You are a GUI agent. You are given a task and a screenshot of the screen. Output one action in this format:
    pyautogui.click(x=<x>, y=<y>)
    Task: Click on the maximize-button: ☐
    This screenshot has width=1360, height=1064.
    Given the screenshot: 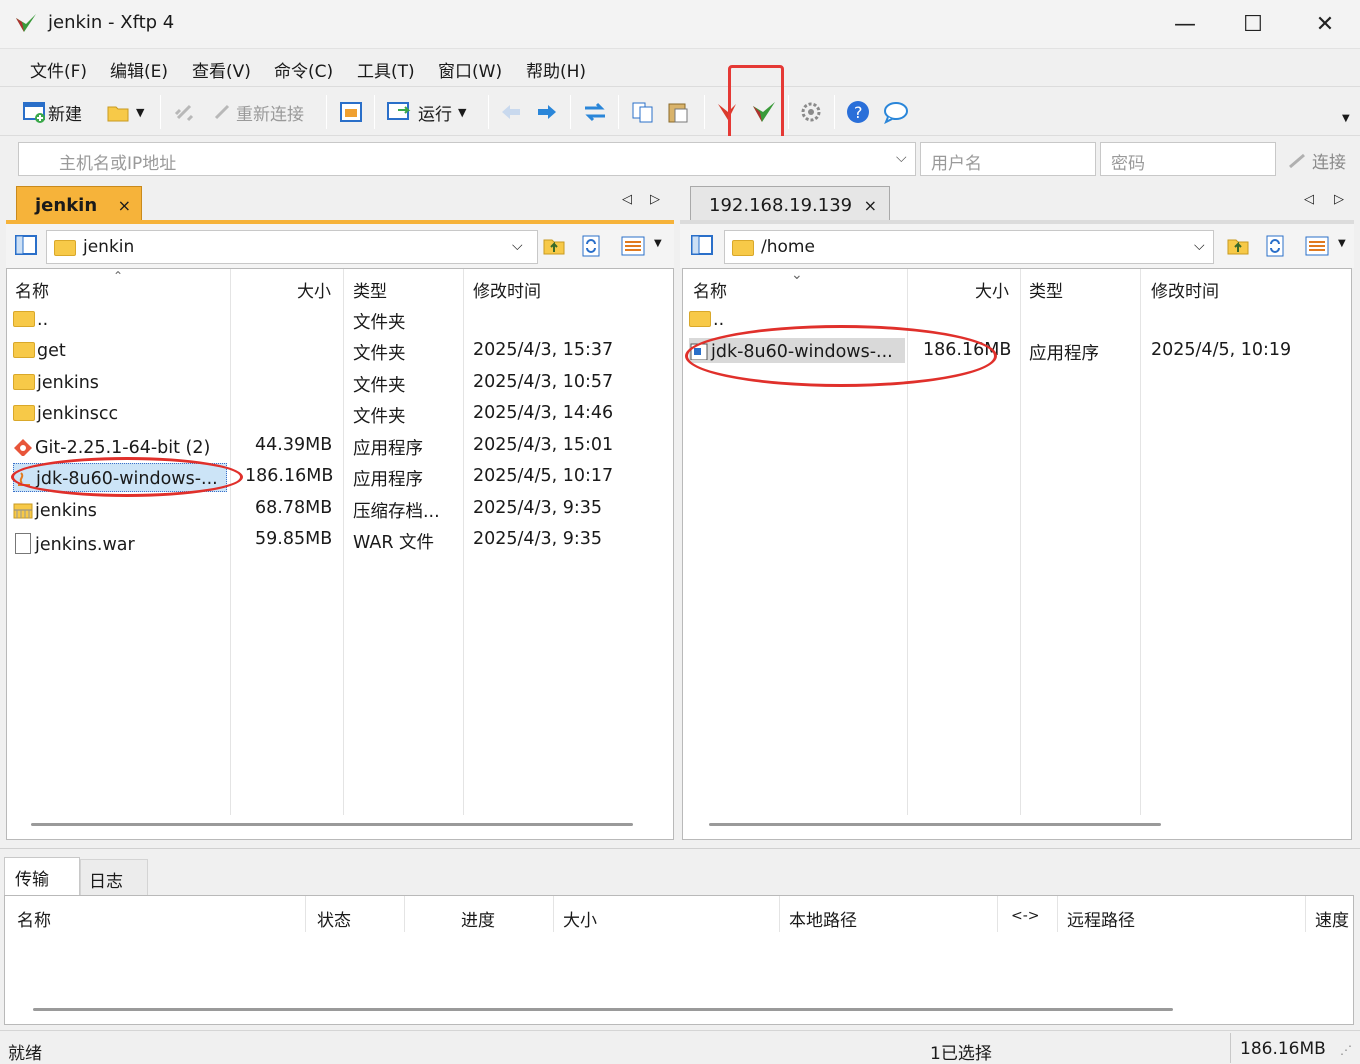 What is the action you would take?
    pyautogui.click(x=1253, y=24)
    